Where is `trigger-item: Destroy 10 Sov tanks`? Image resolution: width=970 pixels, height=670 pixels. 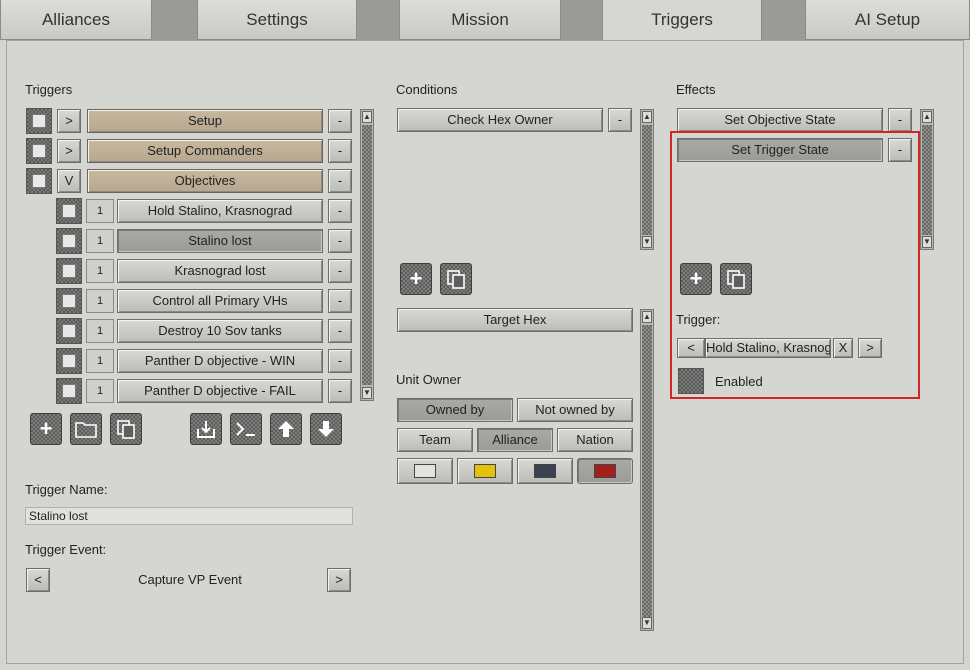 trigger-item: Destroy 10 Sov tanks is located at coordinates (220, 331).